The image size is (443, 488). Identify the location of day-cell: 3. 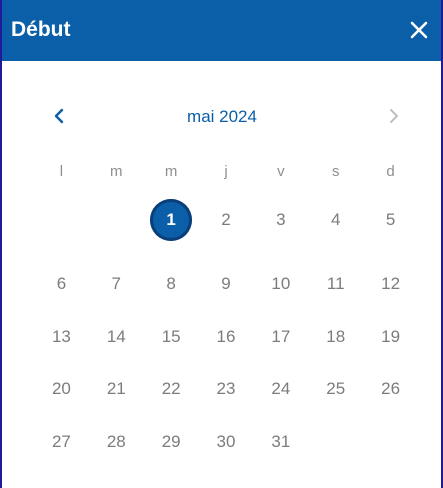
(280, 220).